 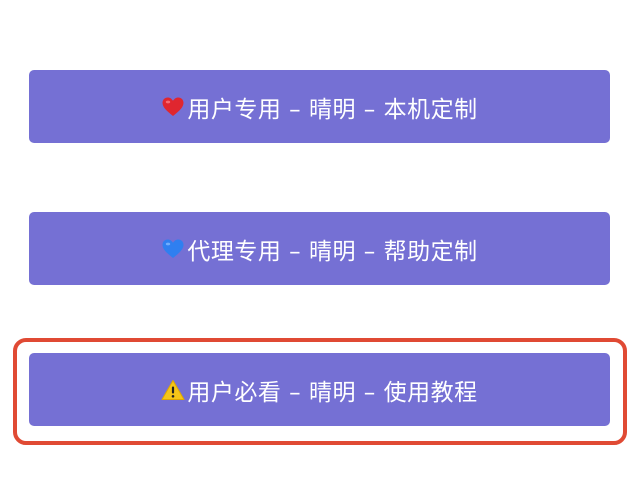 I want to click on user-custom-button: 用户专用 – 晴明 – 本机定制, so click(x=319, y=106).